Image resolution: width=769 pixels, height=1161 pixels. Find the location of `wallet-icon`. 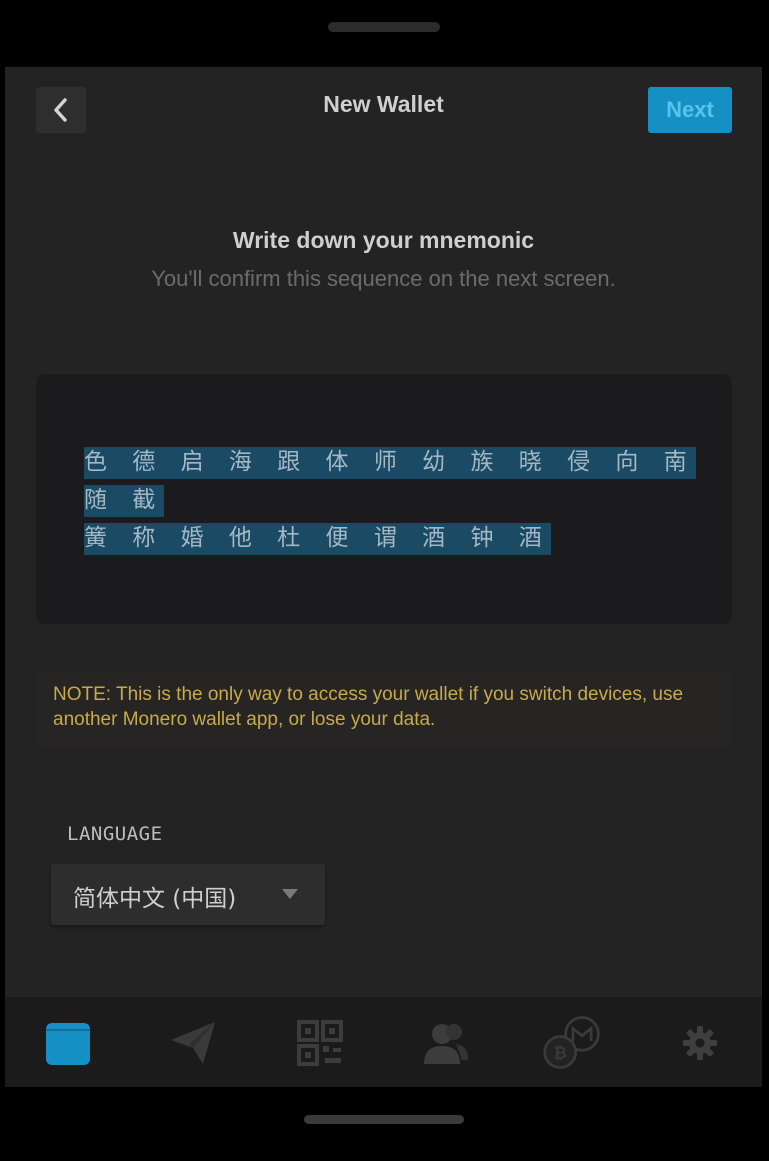

wallet-icon is located at coordinates (68, 1044).